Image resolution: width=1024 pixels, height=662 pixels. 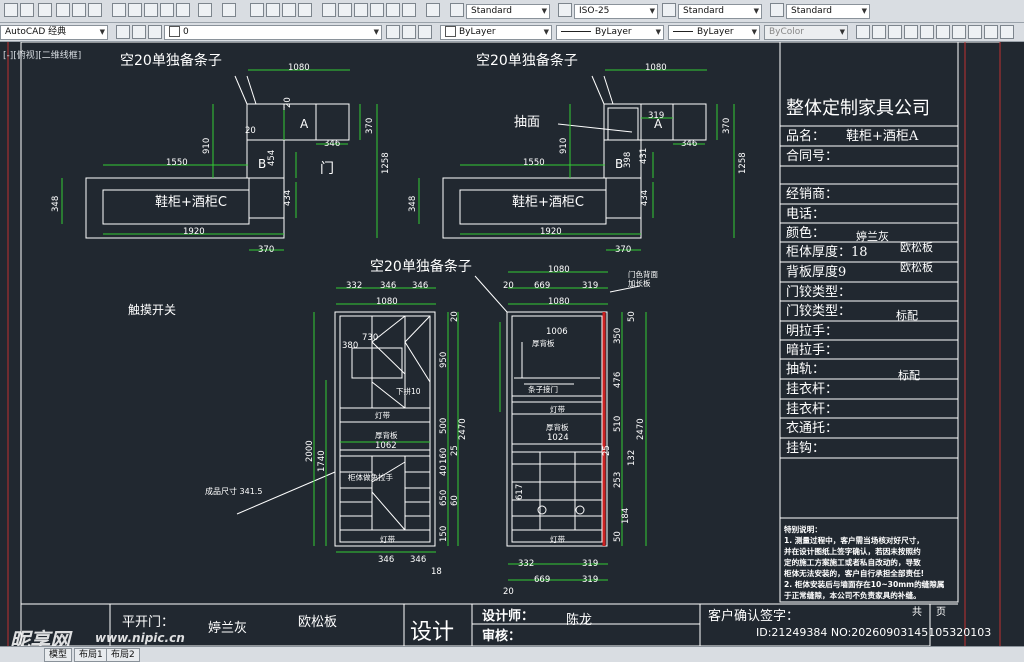 What do you see at coordinates (54, 32) in the screenshot?
I see `workspace-select: AutoCAD 经典 ▼` at bounding box center [54, 32].